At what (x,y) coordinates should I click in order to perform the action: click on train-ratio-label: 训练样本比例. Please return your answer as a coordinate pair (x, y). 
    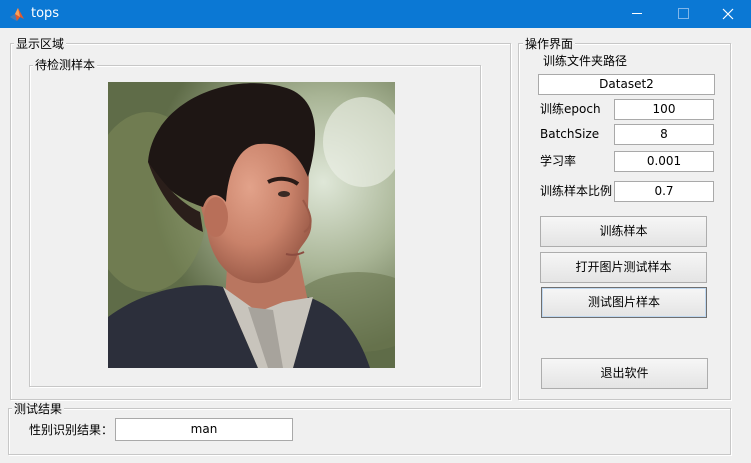
    Looking at the image, I should click on (576, 191).